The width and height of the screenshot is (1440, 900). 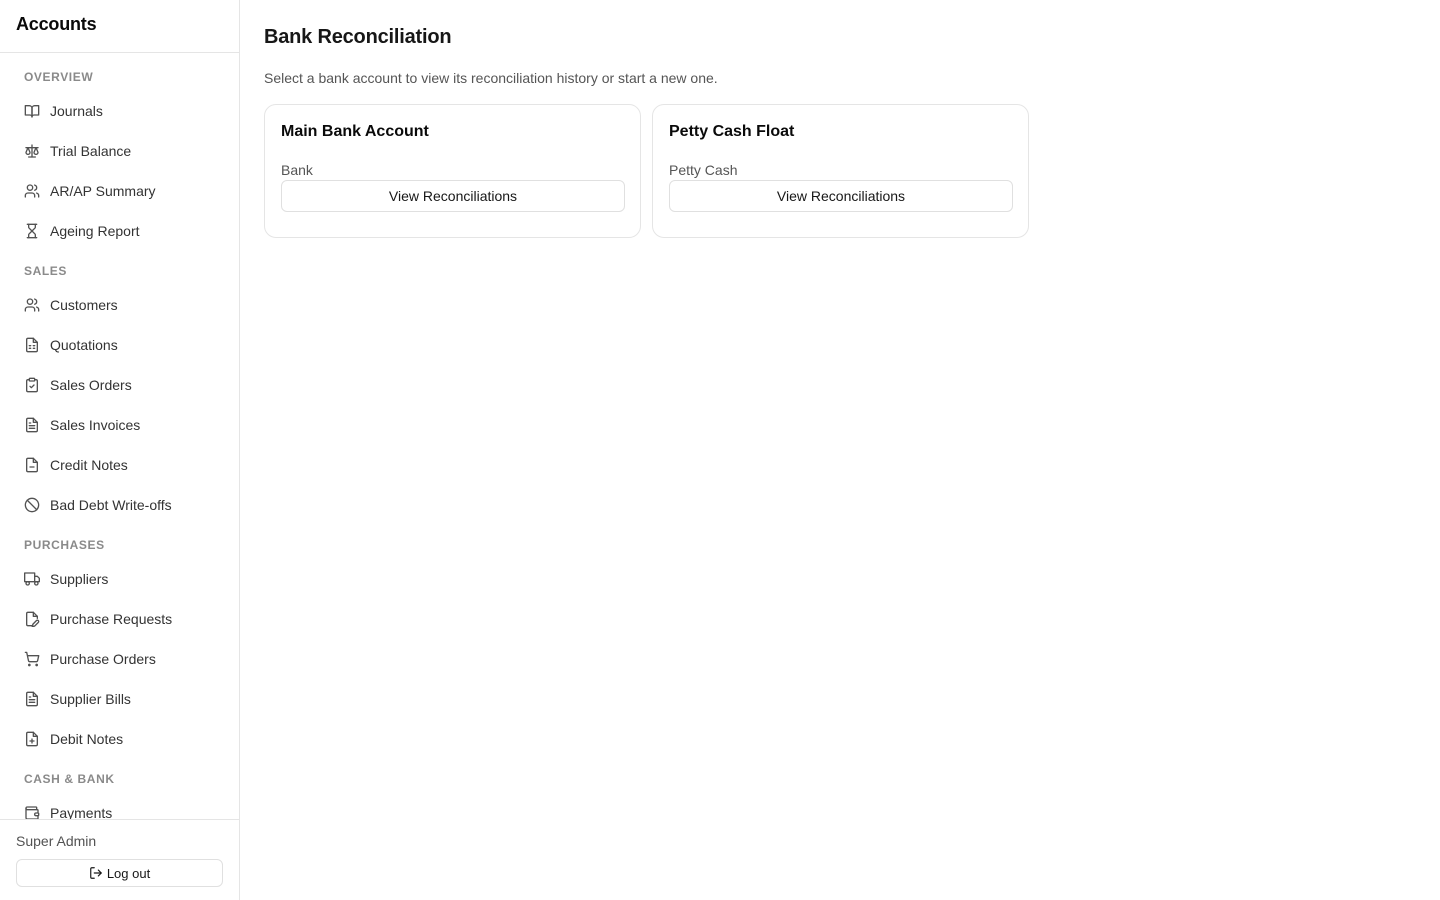 What do you see at coordinates (128, 873) in the screenshot?
I see `logout-label: Log out` at bounding box center [128, 873].